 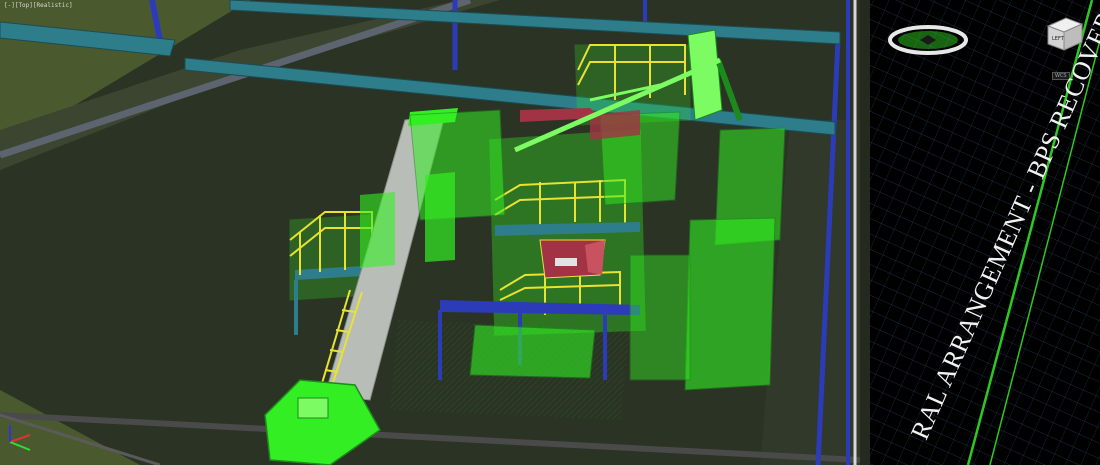 What do you see at coordinates (440, 217) in the screenshot?
I see `crusher-unit` at bounding box center [440, 217].